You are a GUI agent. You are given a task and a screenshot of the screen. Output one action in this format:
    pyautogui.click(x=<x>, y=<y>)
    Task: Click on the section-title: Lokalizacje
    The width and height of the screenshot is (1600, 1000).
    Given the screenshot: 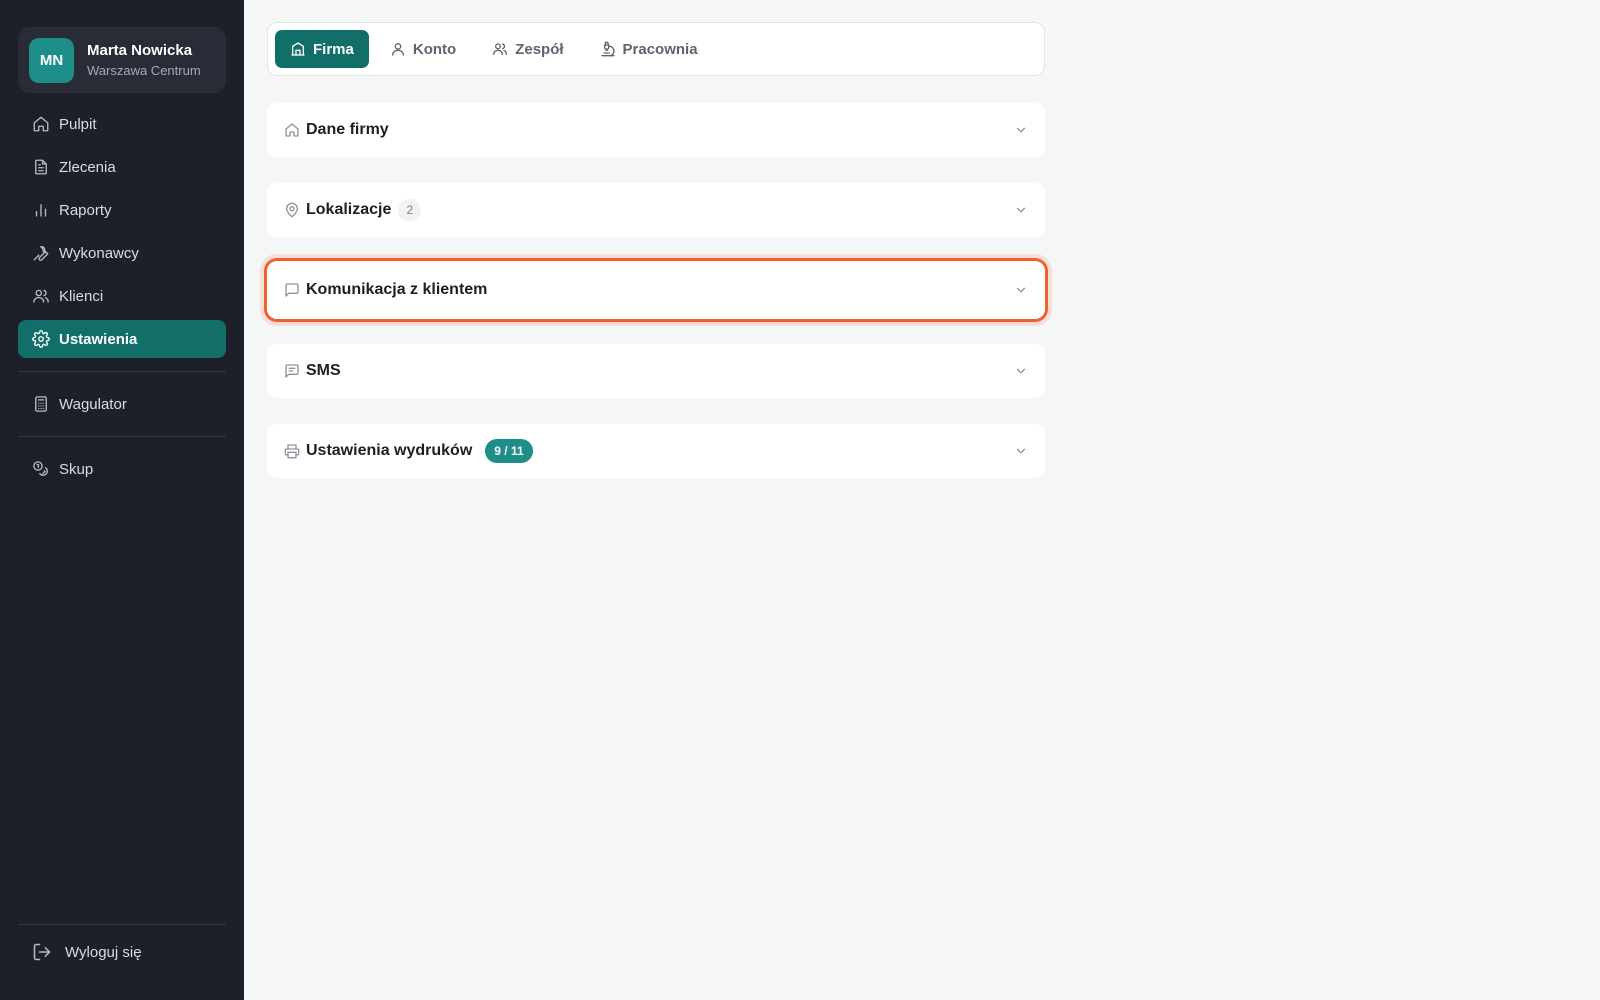 What is the action you would take?
    pyautogui.click(x=349, y=209)
    